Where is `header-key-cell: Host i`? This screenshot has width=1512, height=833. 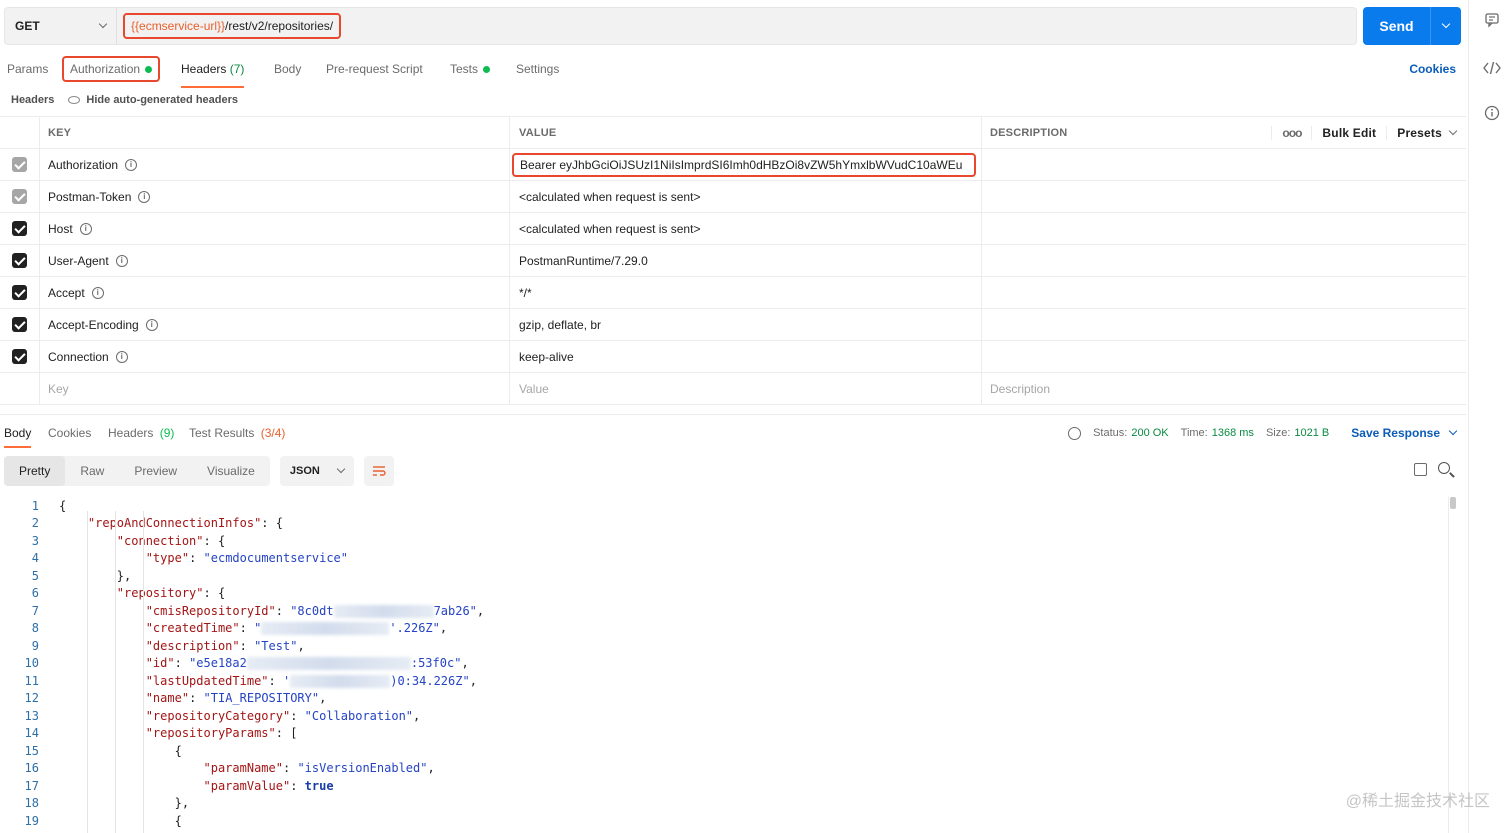
header-key-cell: Host i is located at coordinates (275, 228).